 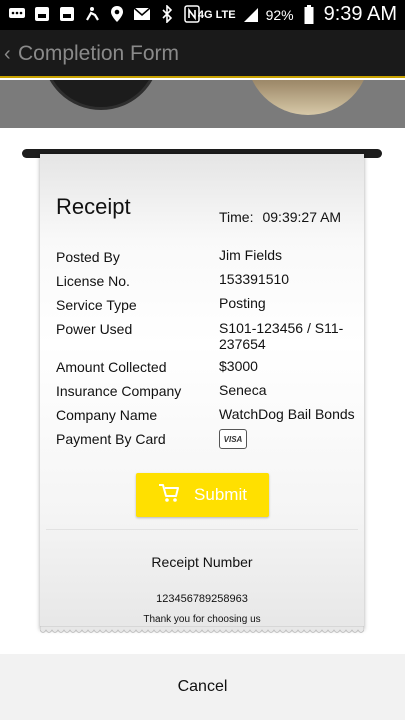 I want to click on row-label: Posted By, so click(x=88, y=257).